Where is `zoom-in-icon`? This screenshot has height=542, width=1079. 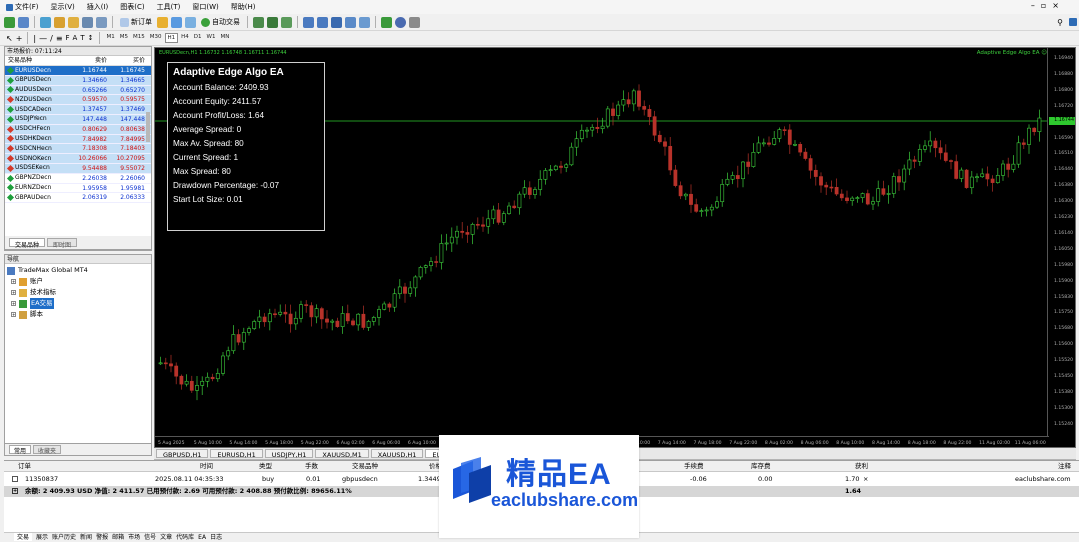 zoom-in-icon is located at coordinates (308, 22).